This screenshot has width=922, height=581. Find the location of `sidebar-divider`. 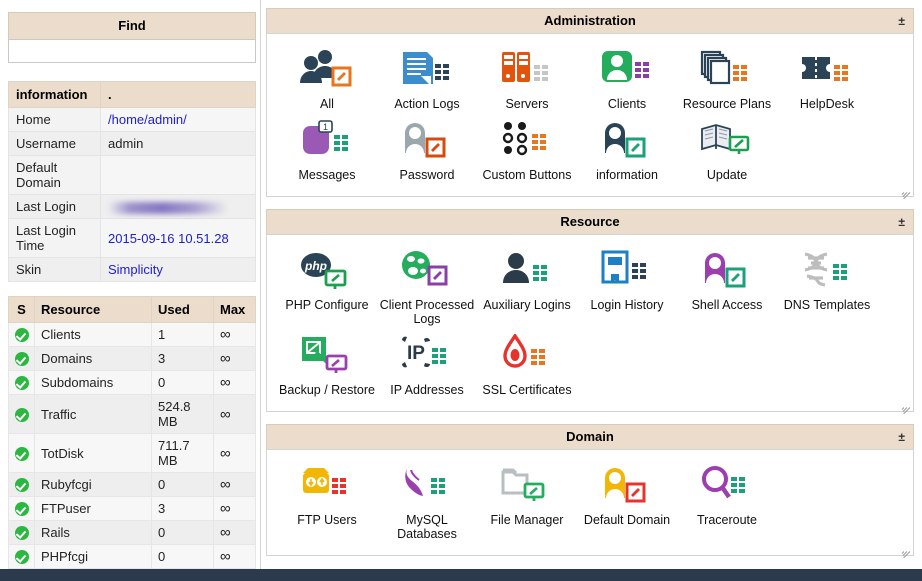

sidebar-divider is located at coordinates (260, 284).